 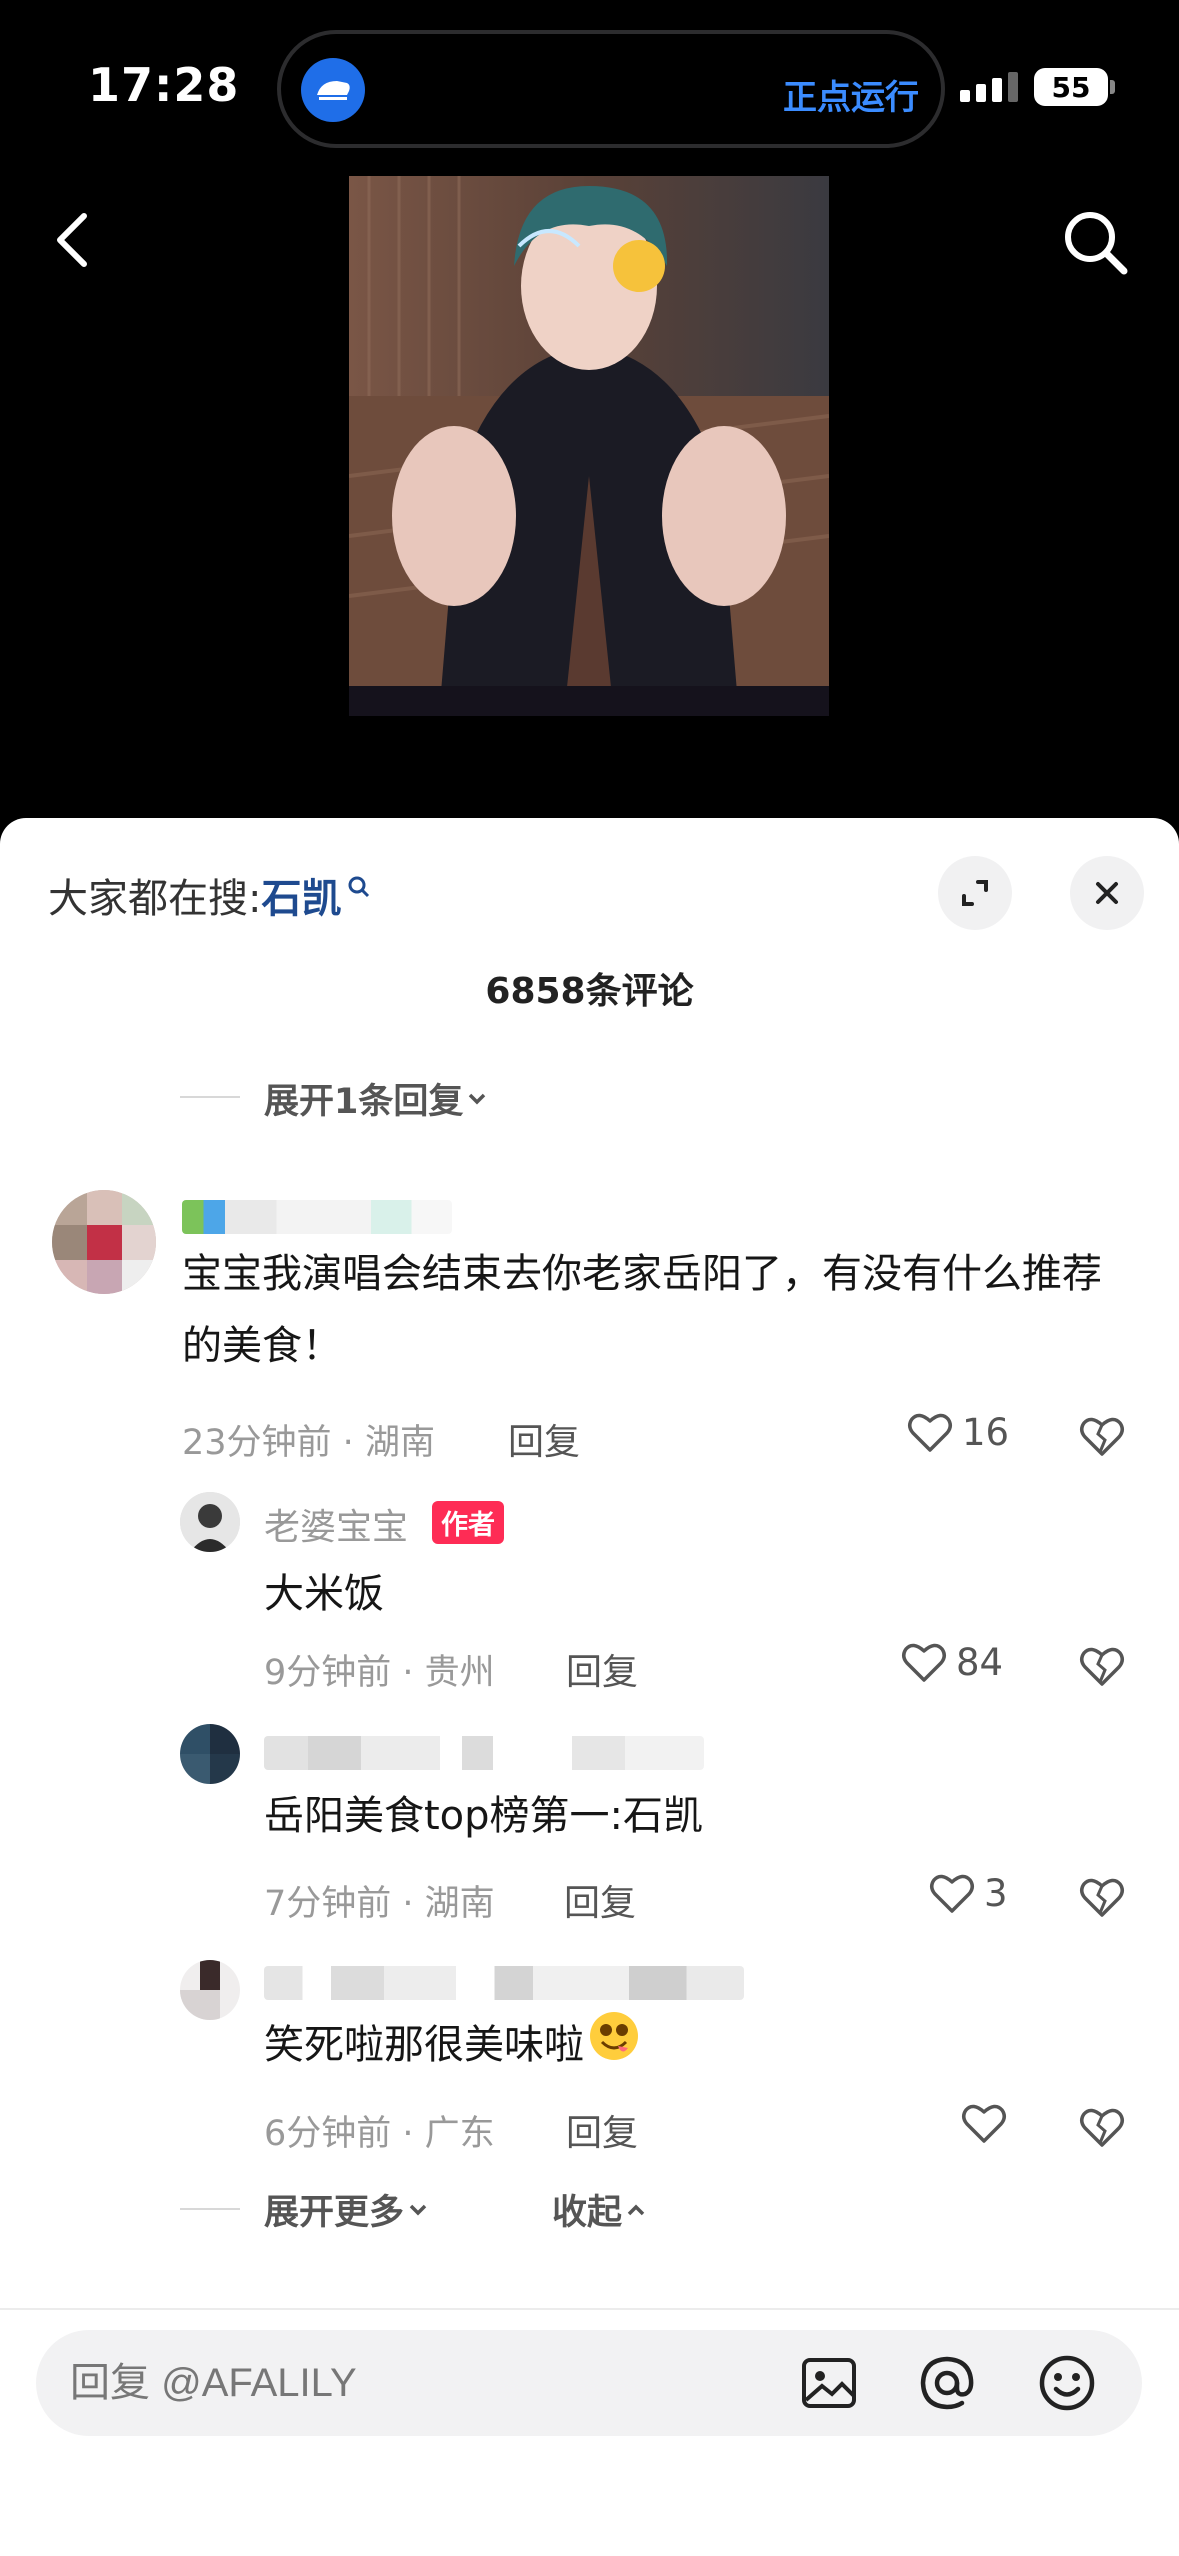 I want to click on collapse-button: 收起, so click(x=601, y=2209).